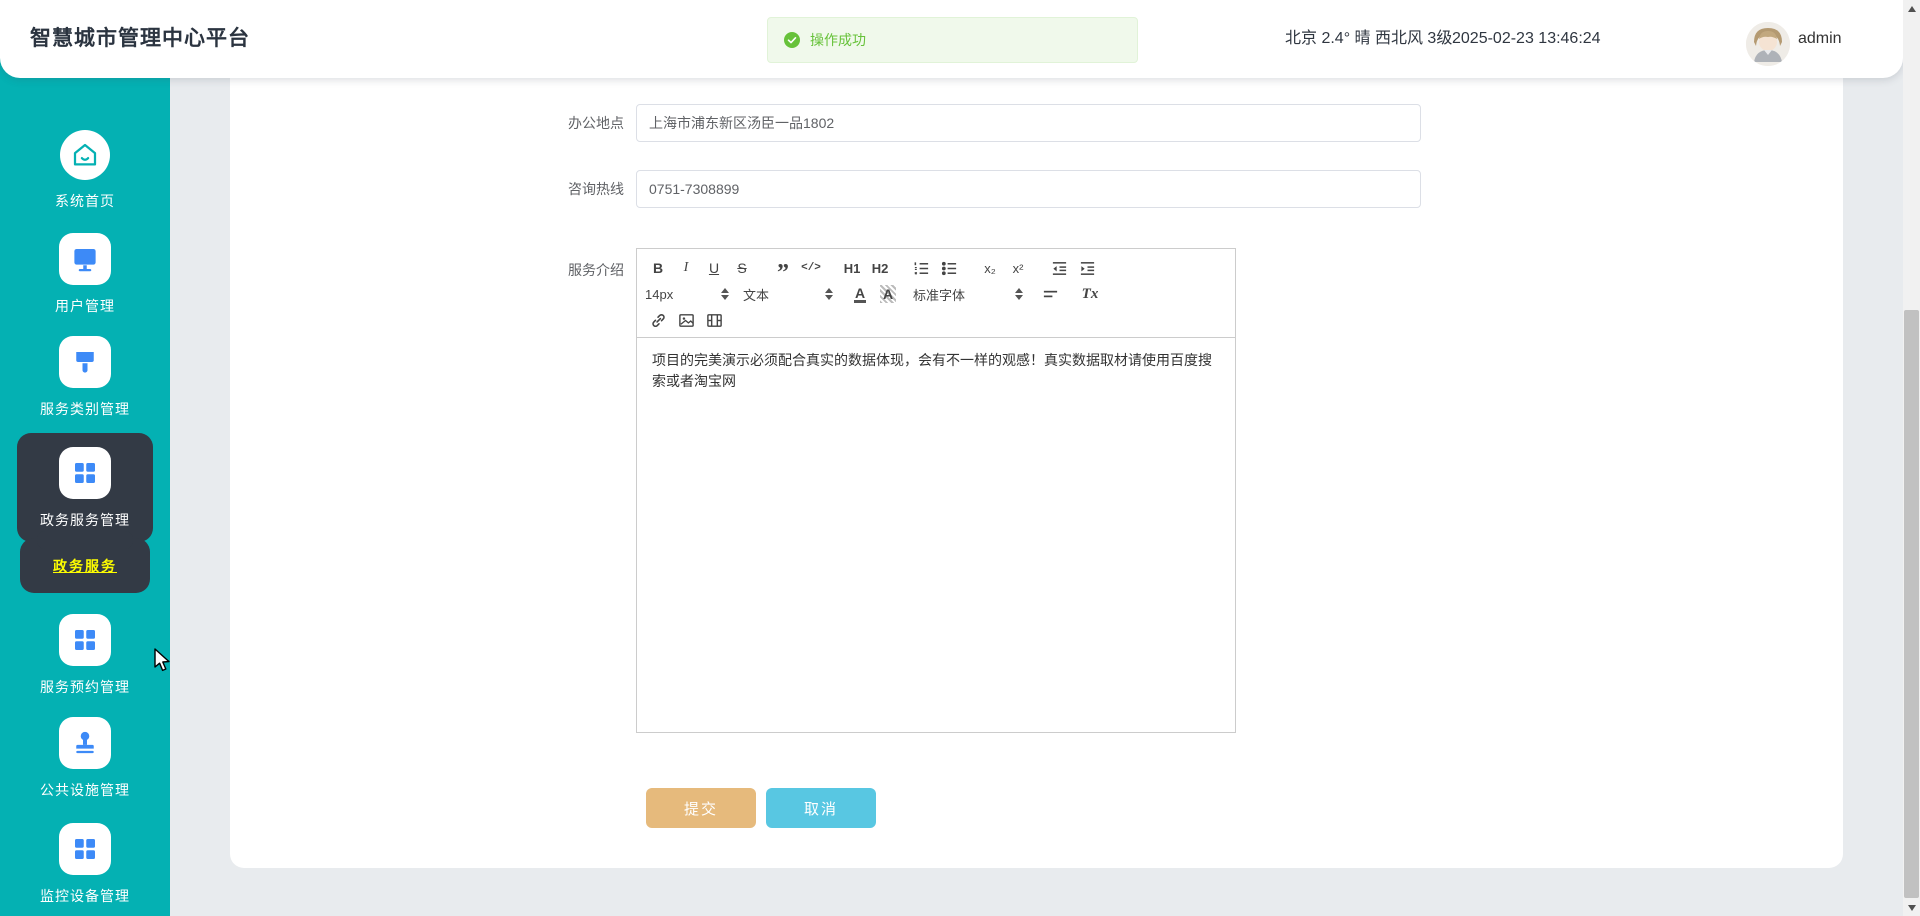 This screenshot has height=916, width=1920. I want to click on image-icon, so click(686, 320).